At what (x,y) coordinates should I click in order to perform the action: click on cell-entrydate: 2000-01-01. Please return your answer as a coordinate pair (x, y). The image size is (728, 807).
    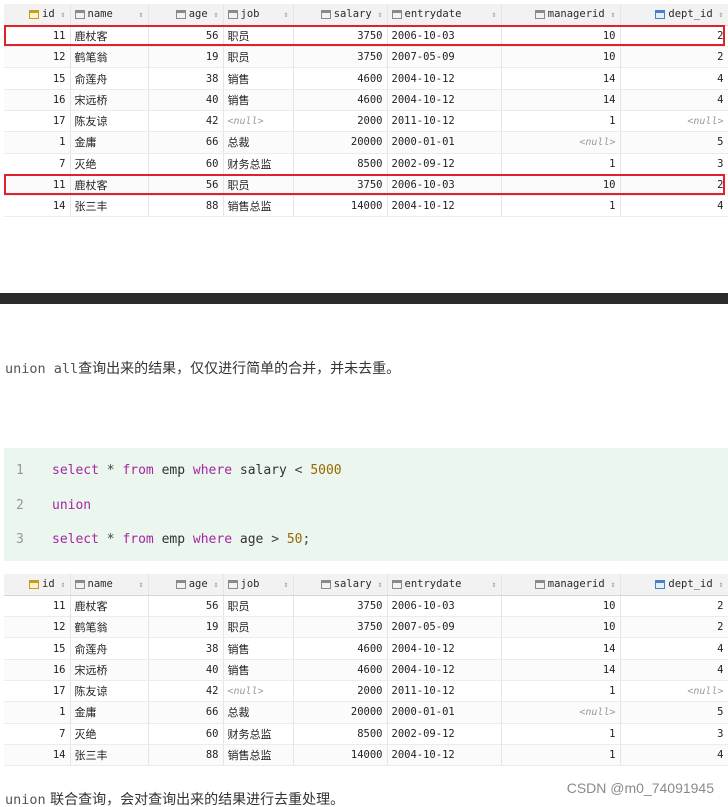
    Looking at the image, I should click on (444, 142).